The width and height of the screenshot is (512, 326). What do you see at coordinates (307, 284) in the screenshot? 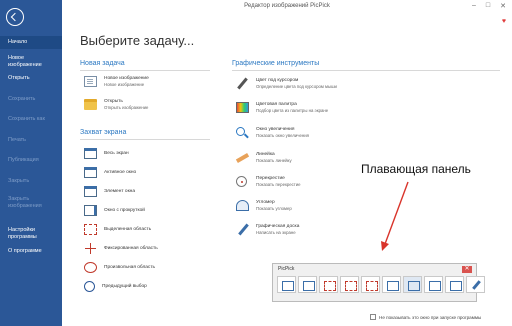
I see `fp-active-window-button` at bounding box center [307, 284].